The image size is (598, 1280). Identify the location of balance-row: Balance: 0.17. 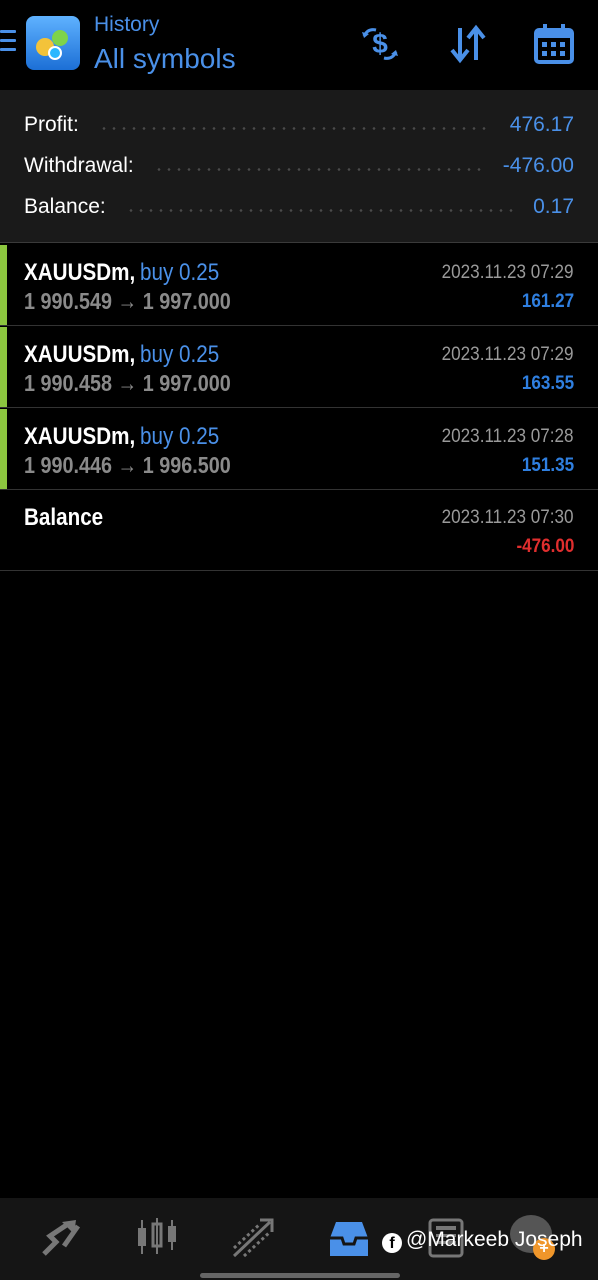
(299, 207).